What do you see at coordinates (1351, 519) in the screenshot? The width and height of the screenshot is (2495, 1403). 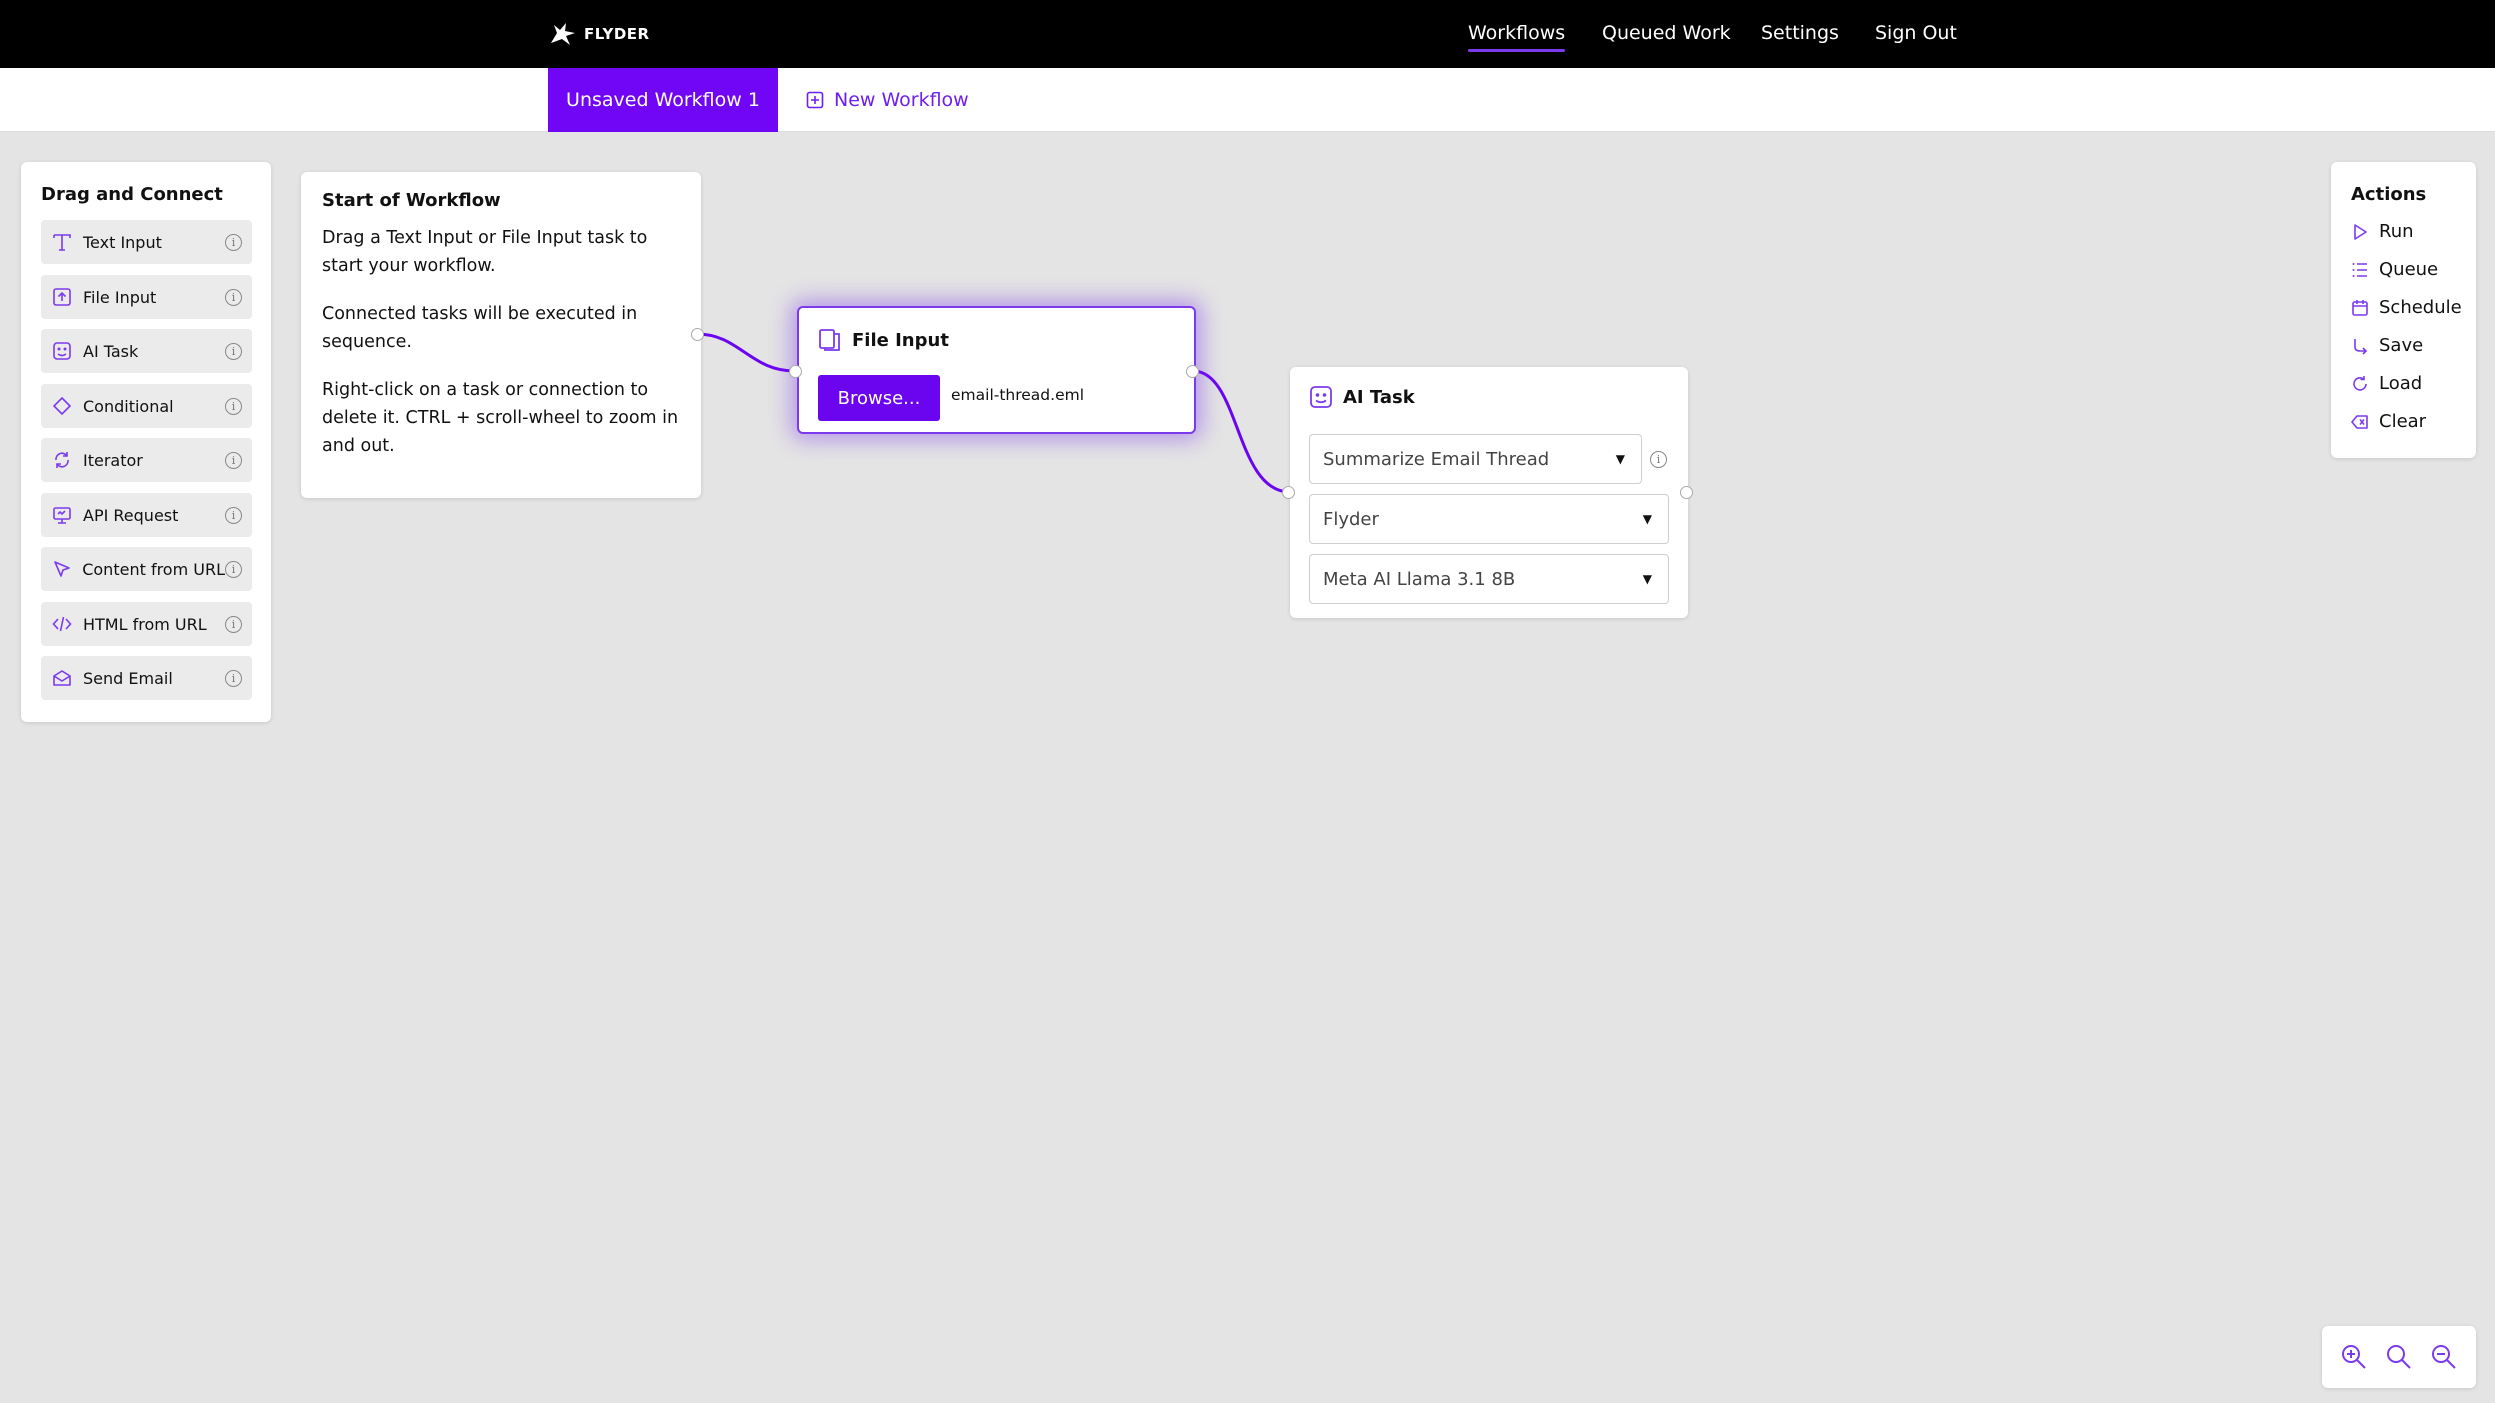 I see `provider-value: Flyder` at bounding box center [1351, 519].